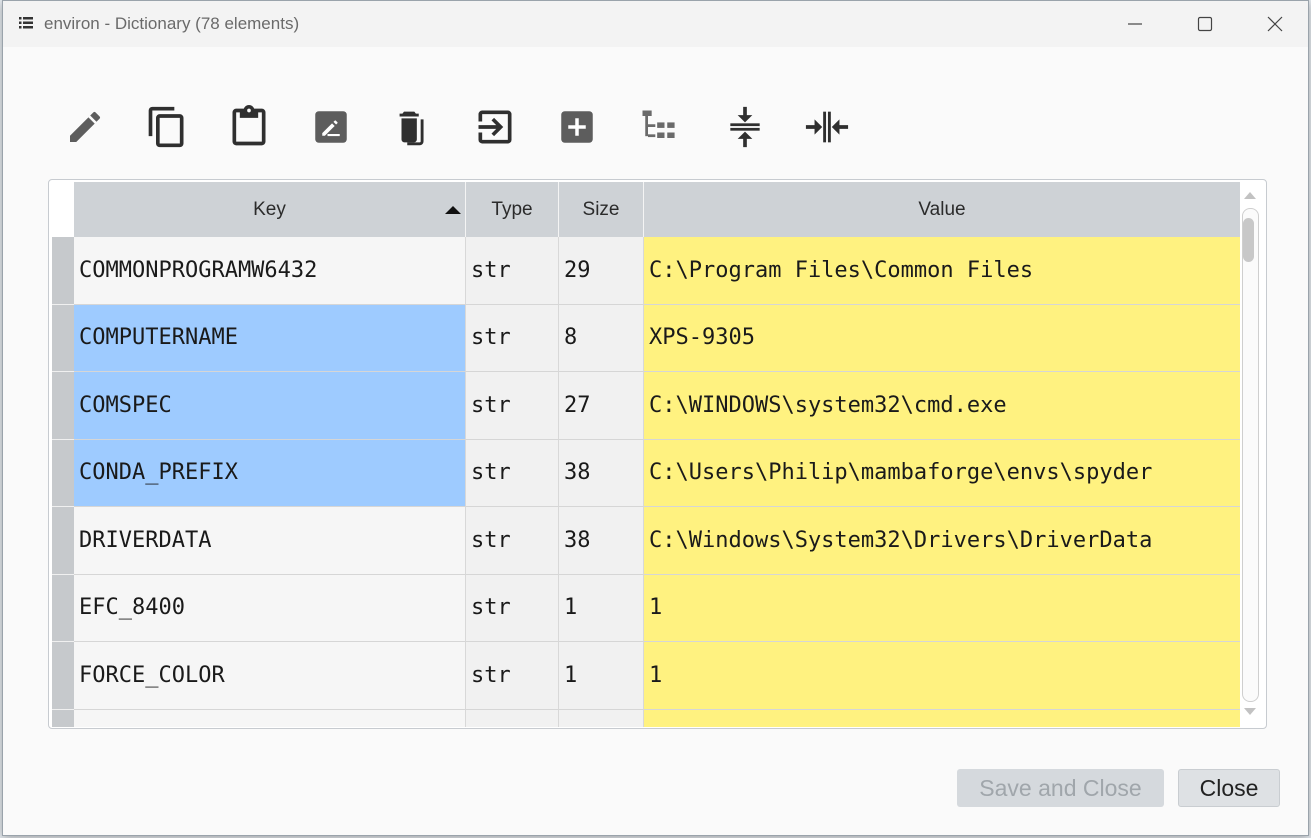 The width and height of the screenshot is (1311, 838). I want to click on rename-icon, so click(331, 127).